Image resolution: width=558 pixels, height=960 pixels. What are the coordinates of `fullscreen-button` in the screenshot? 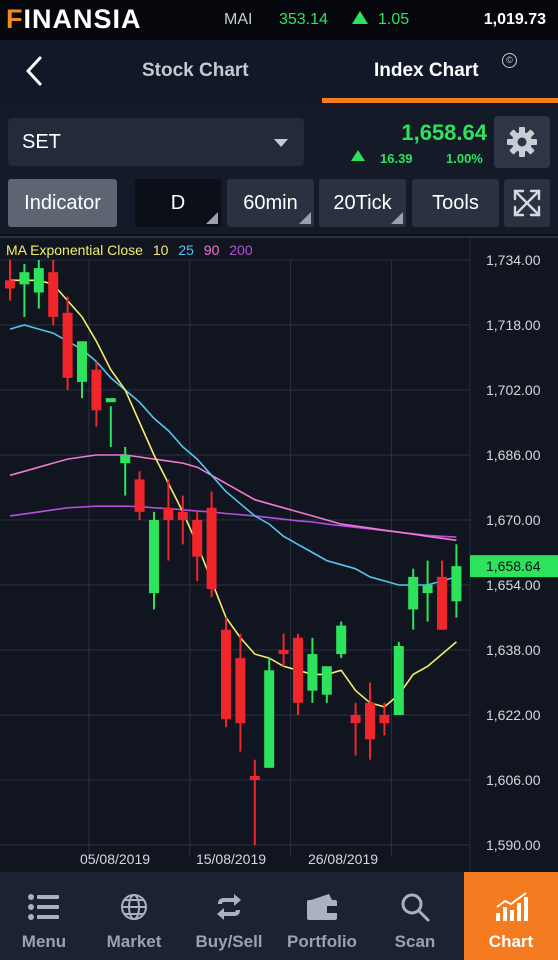 It's located at (527, 203).